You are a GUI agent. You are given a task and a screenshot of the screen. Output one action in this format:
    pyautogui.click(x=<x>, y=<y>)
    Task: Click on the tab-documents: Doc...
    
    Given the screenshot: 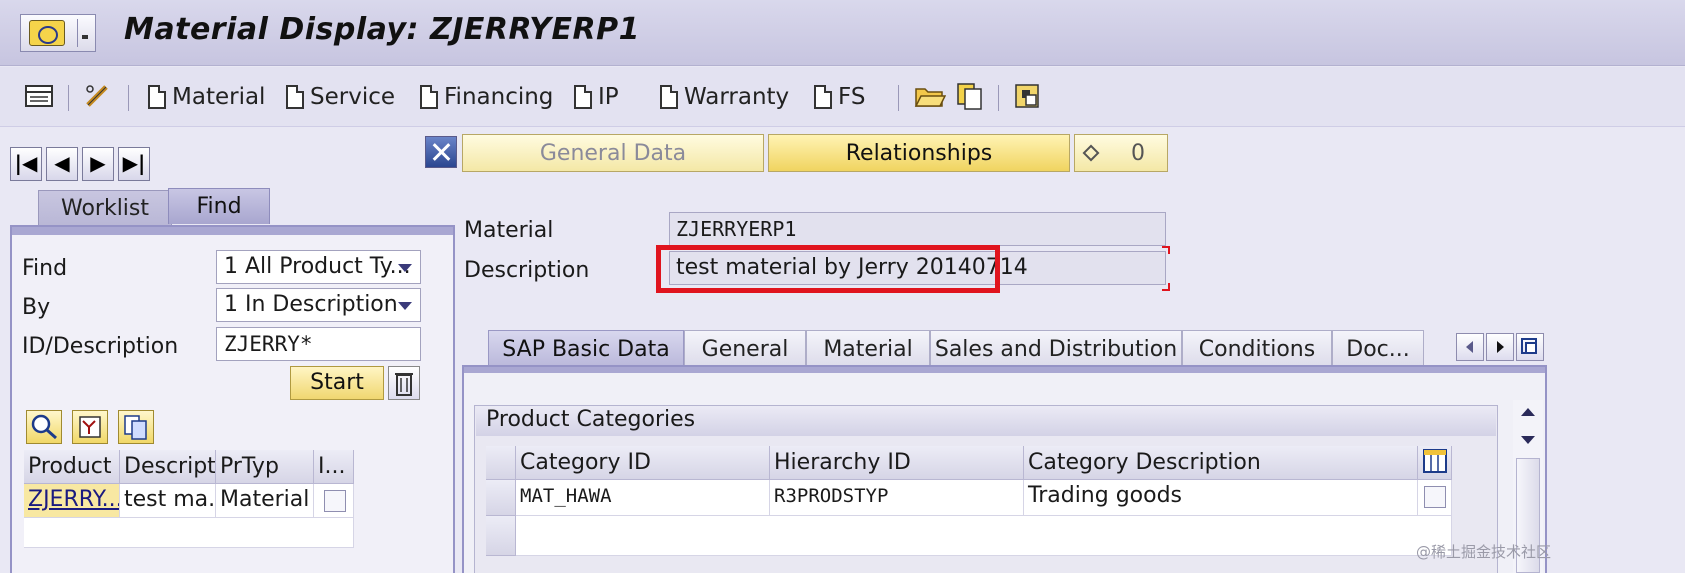 What is the action you would take?
    pyautogui.click(x=1378, y=349)
    